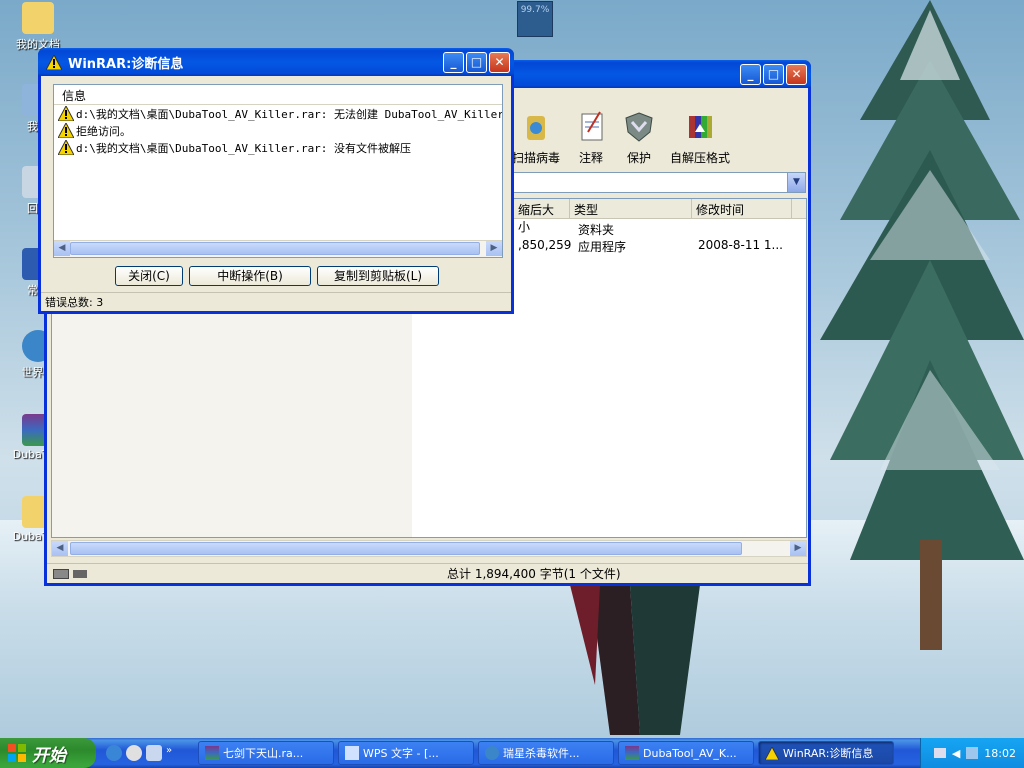 This screenshot has height=768, width=1024. What do you see at coordinates (639, 127) in the screenshot?
I see `protect-icon` at bounding box center [639, 127].